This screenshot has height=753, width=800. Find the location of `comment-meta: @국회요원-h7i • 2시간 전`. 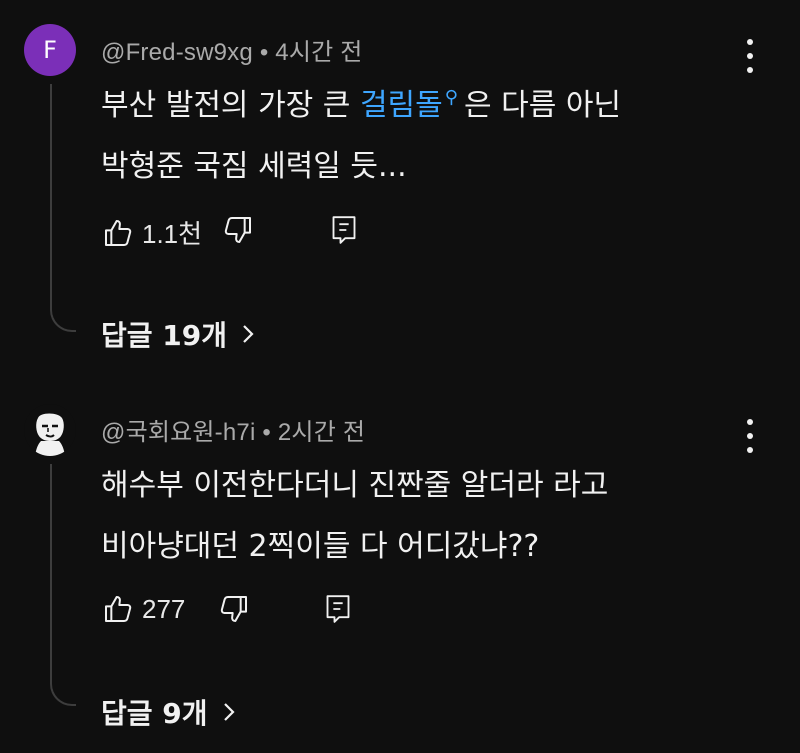

comment-meta: @국회요원-h7i • 2시간 전 is located at coordinates (233, 429).